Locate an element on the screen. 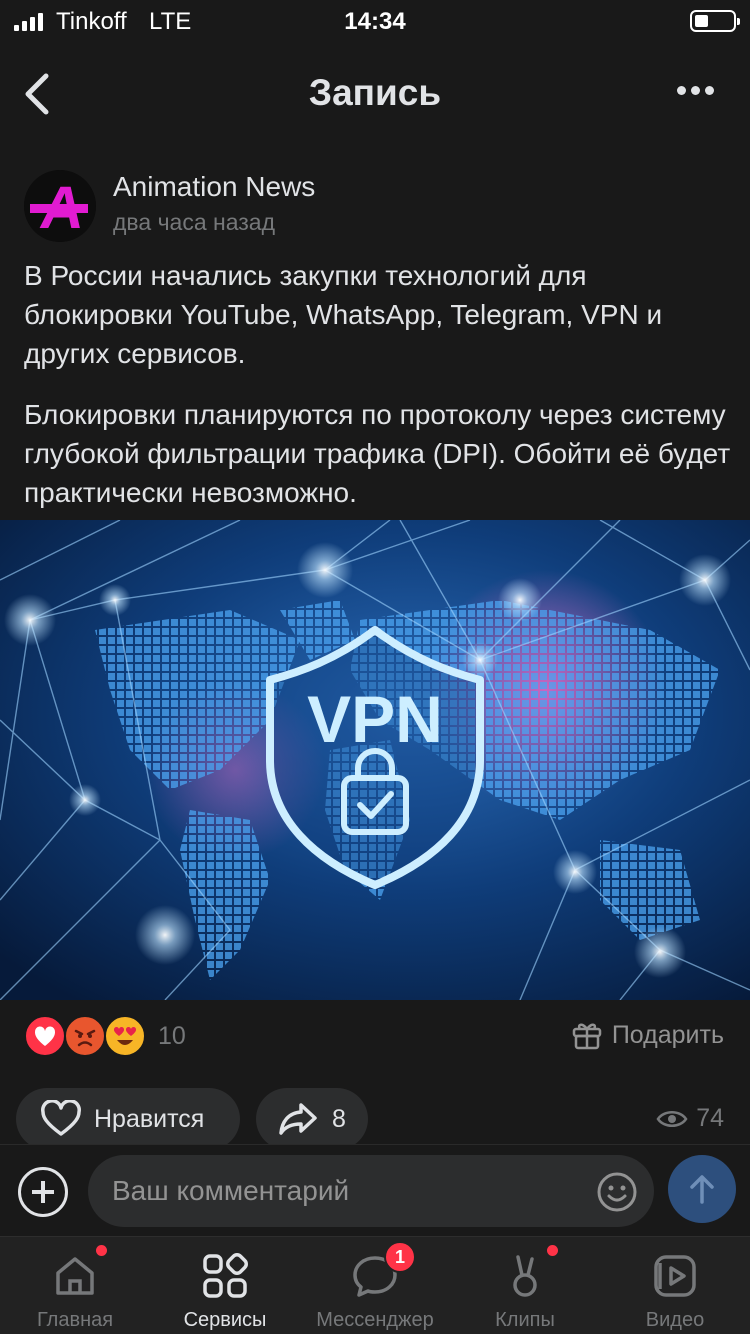  messenger-badge: 1 is located at coordinates (400, 1257).